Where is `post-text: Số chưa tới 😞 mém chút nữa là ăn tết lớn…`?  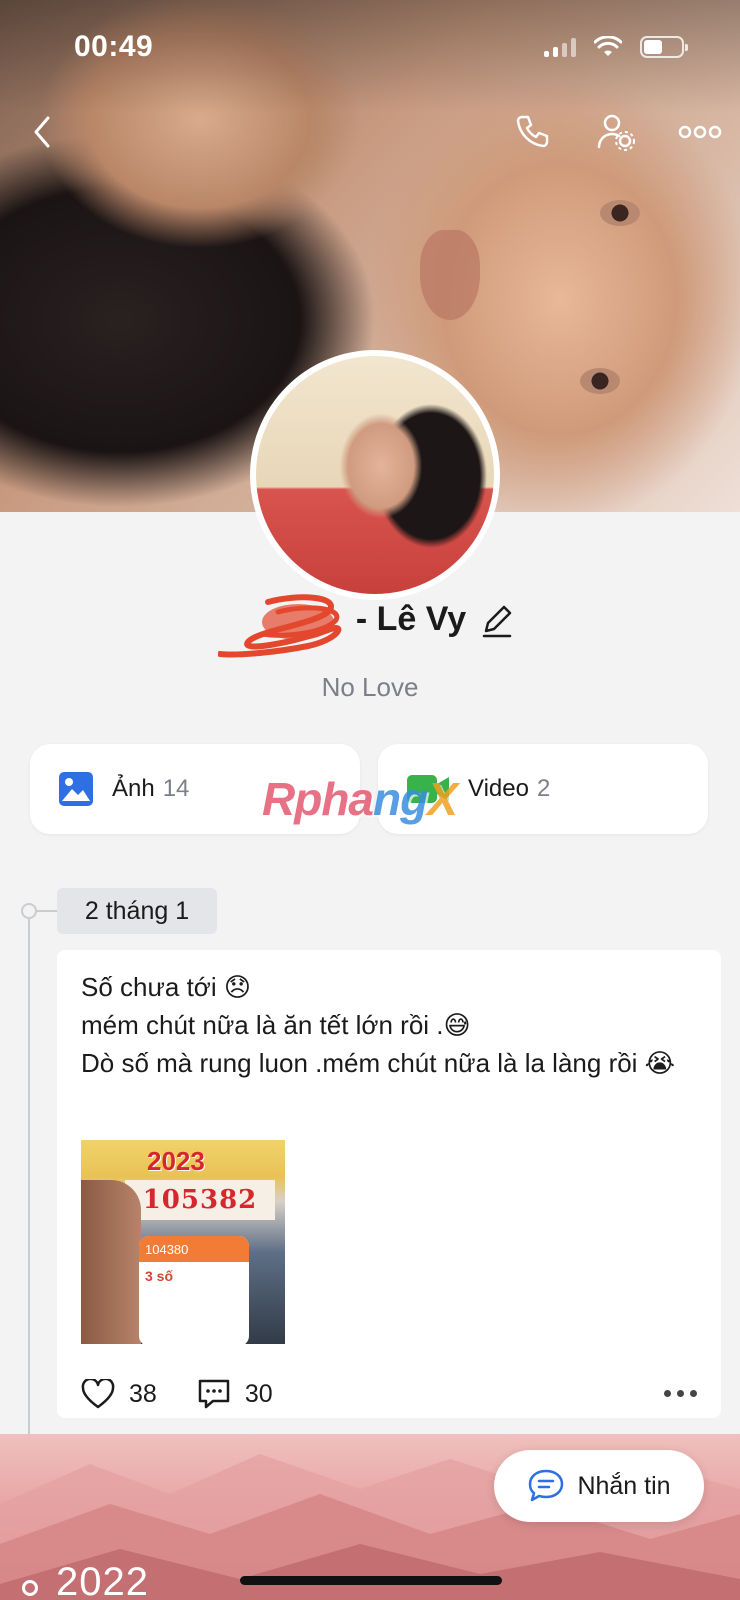
post-text: Số chưa tới 😞 mém chút nữa là ăn tết lớn… is located at coordinates (378, 1025).